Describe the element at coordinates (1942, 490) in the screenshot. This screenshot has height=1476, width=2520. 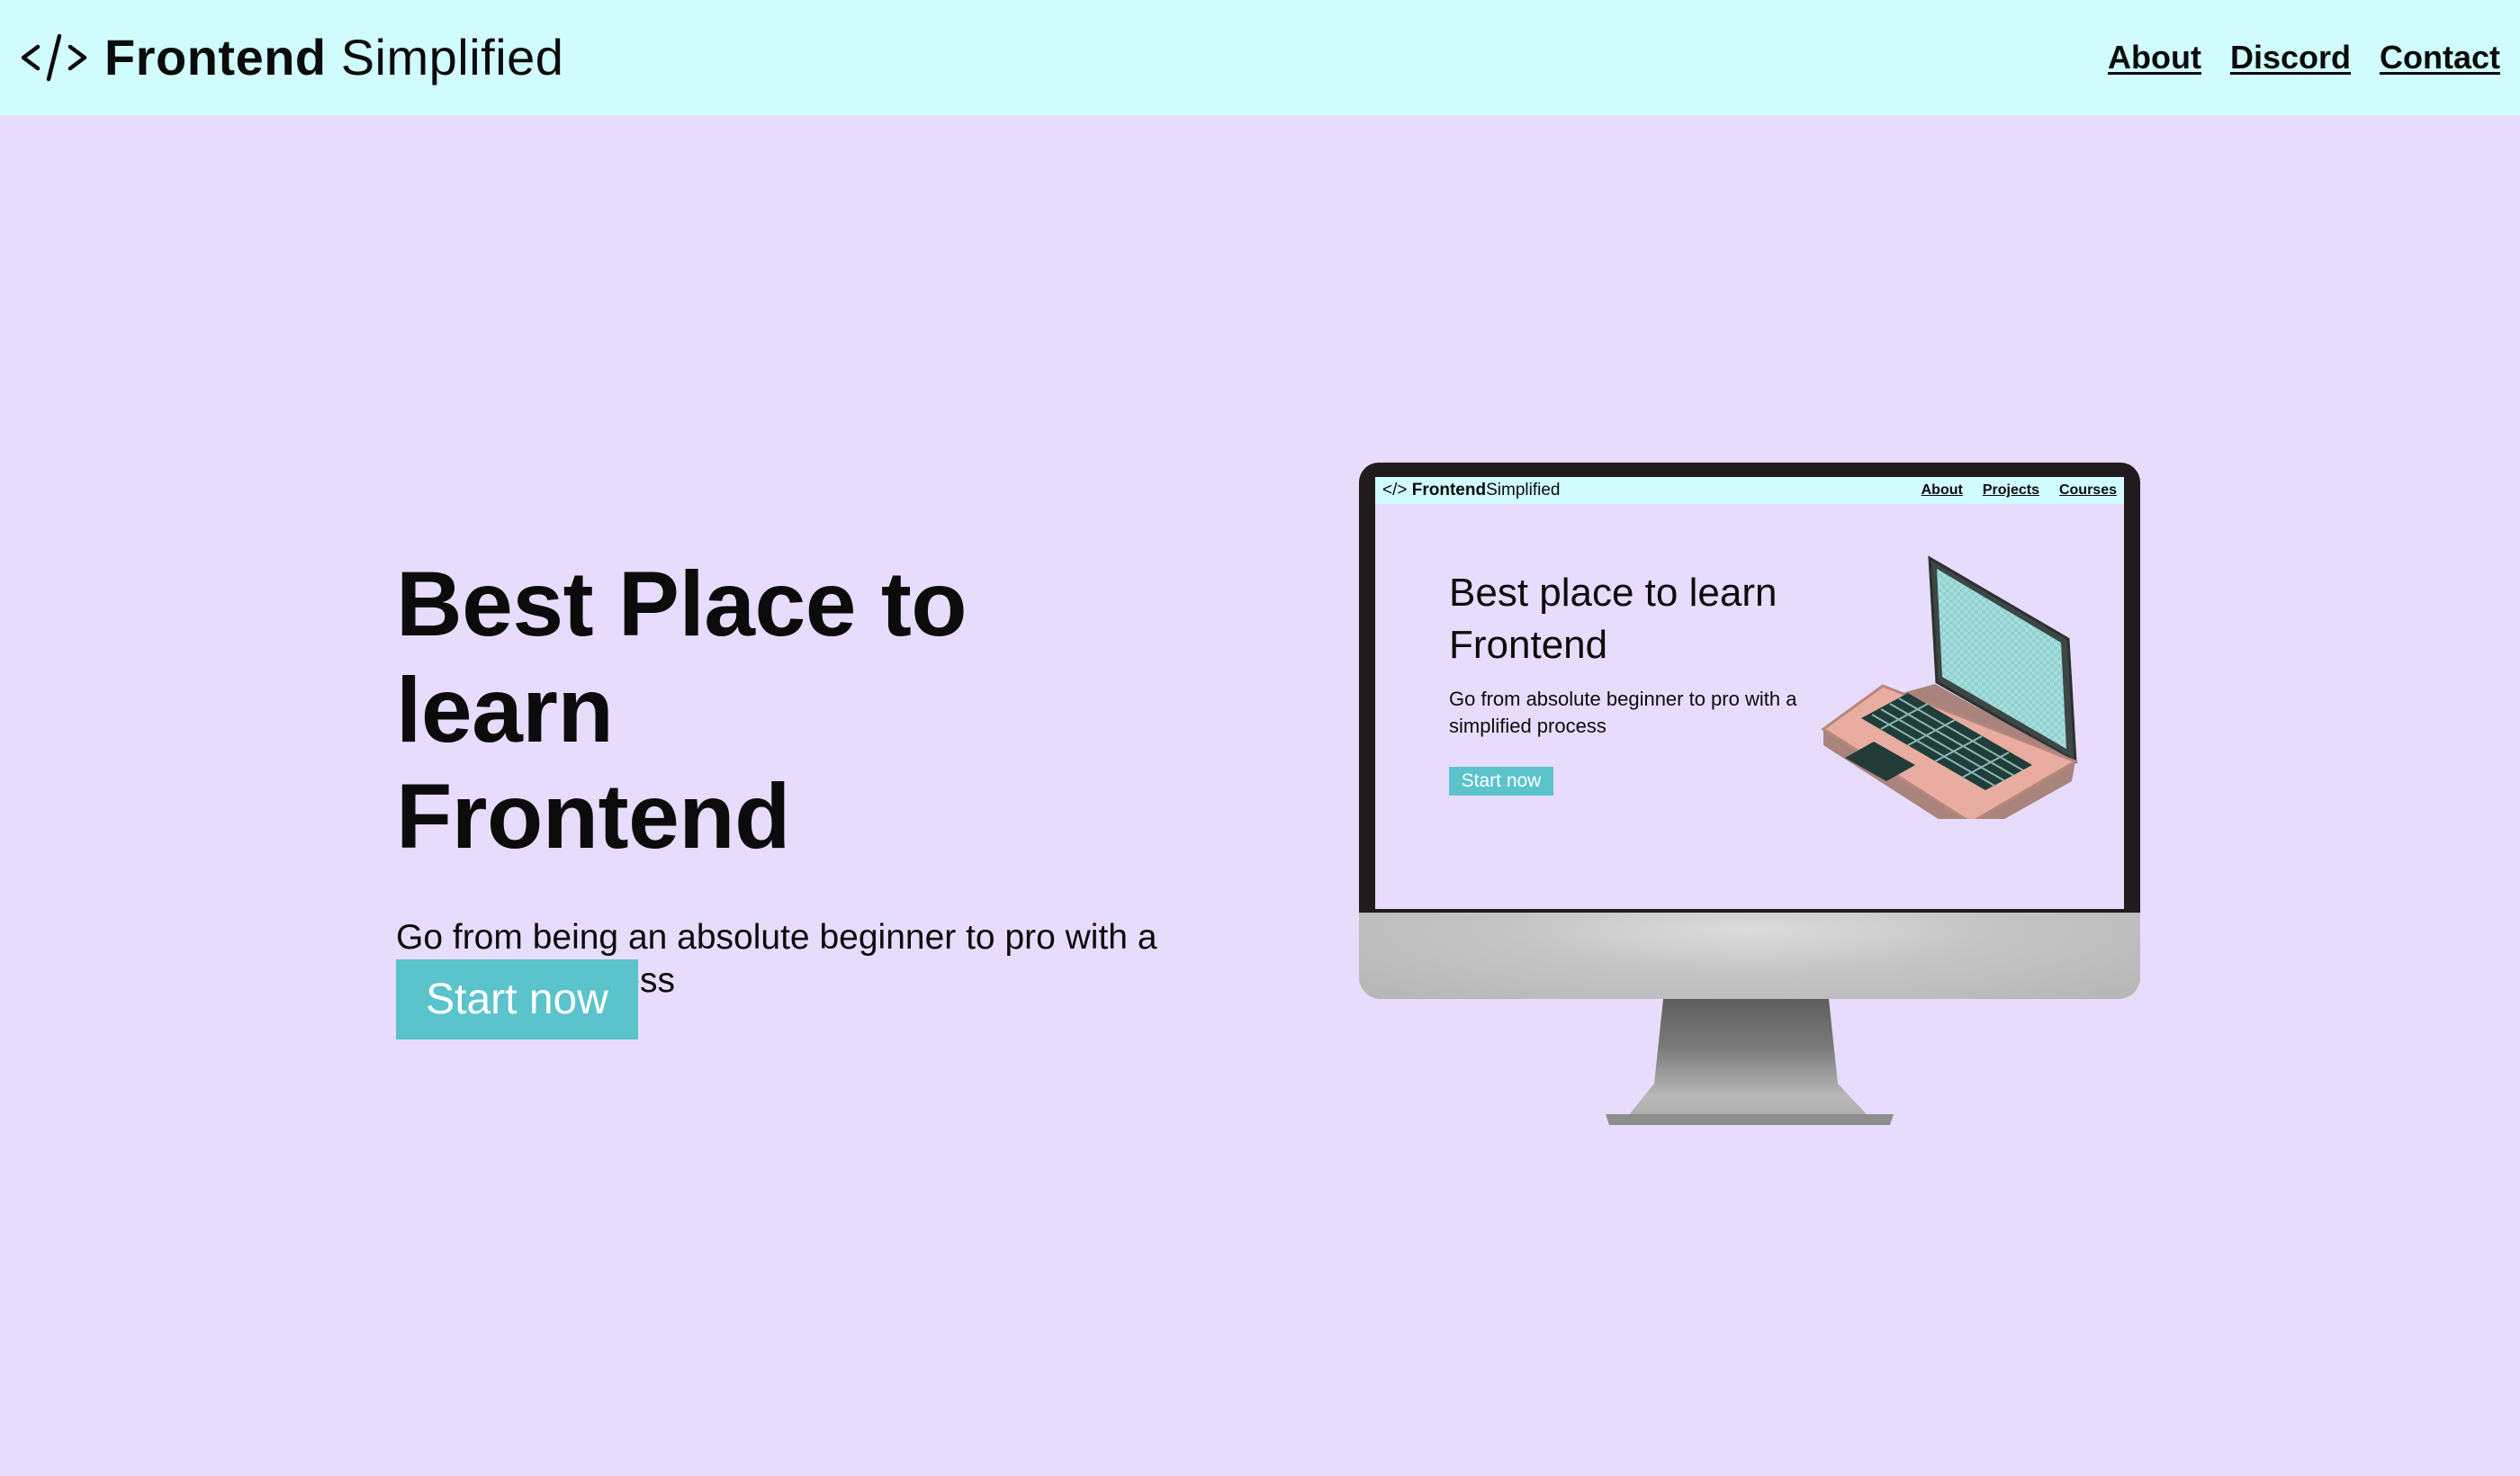
I see `mini-link-about: About` at that location.